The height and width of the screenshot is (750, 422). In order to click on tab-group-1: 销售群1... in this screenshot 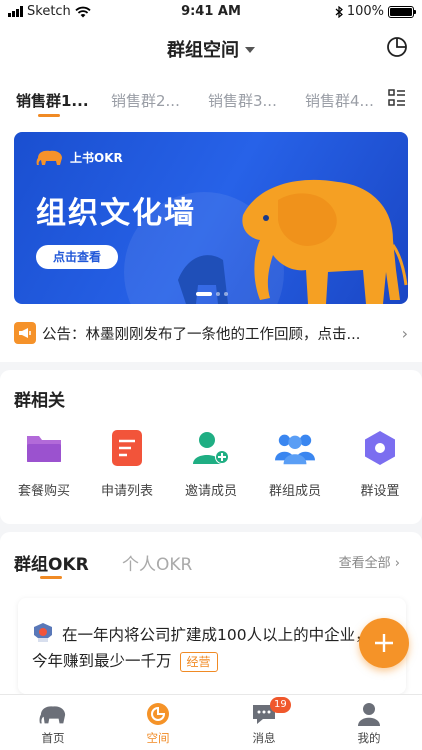, I will do `click(52, 100)`.